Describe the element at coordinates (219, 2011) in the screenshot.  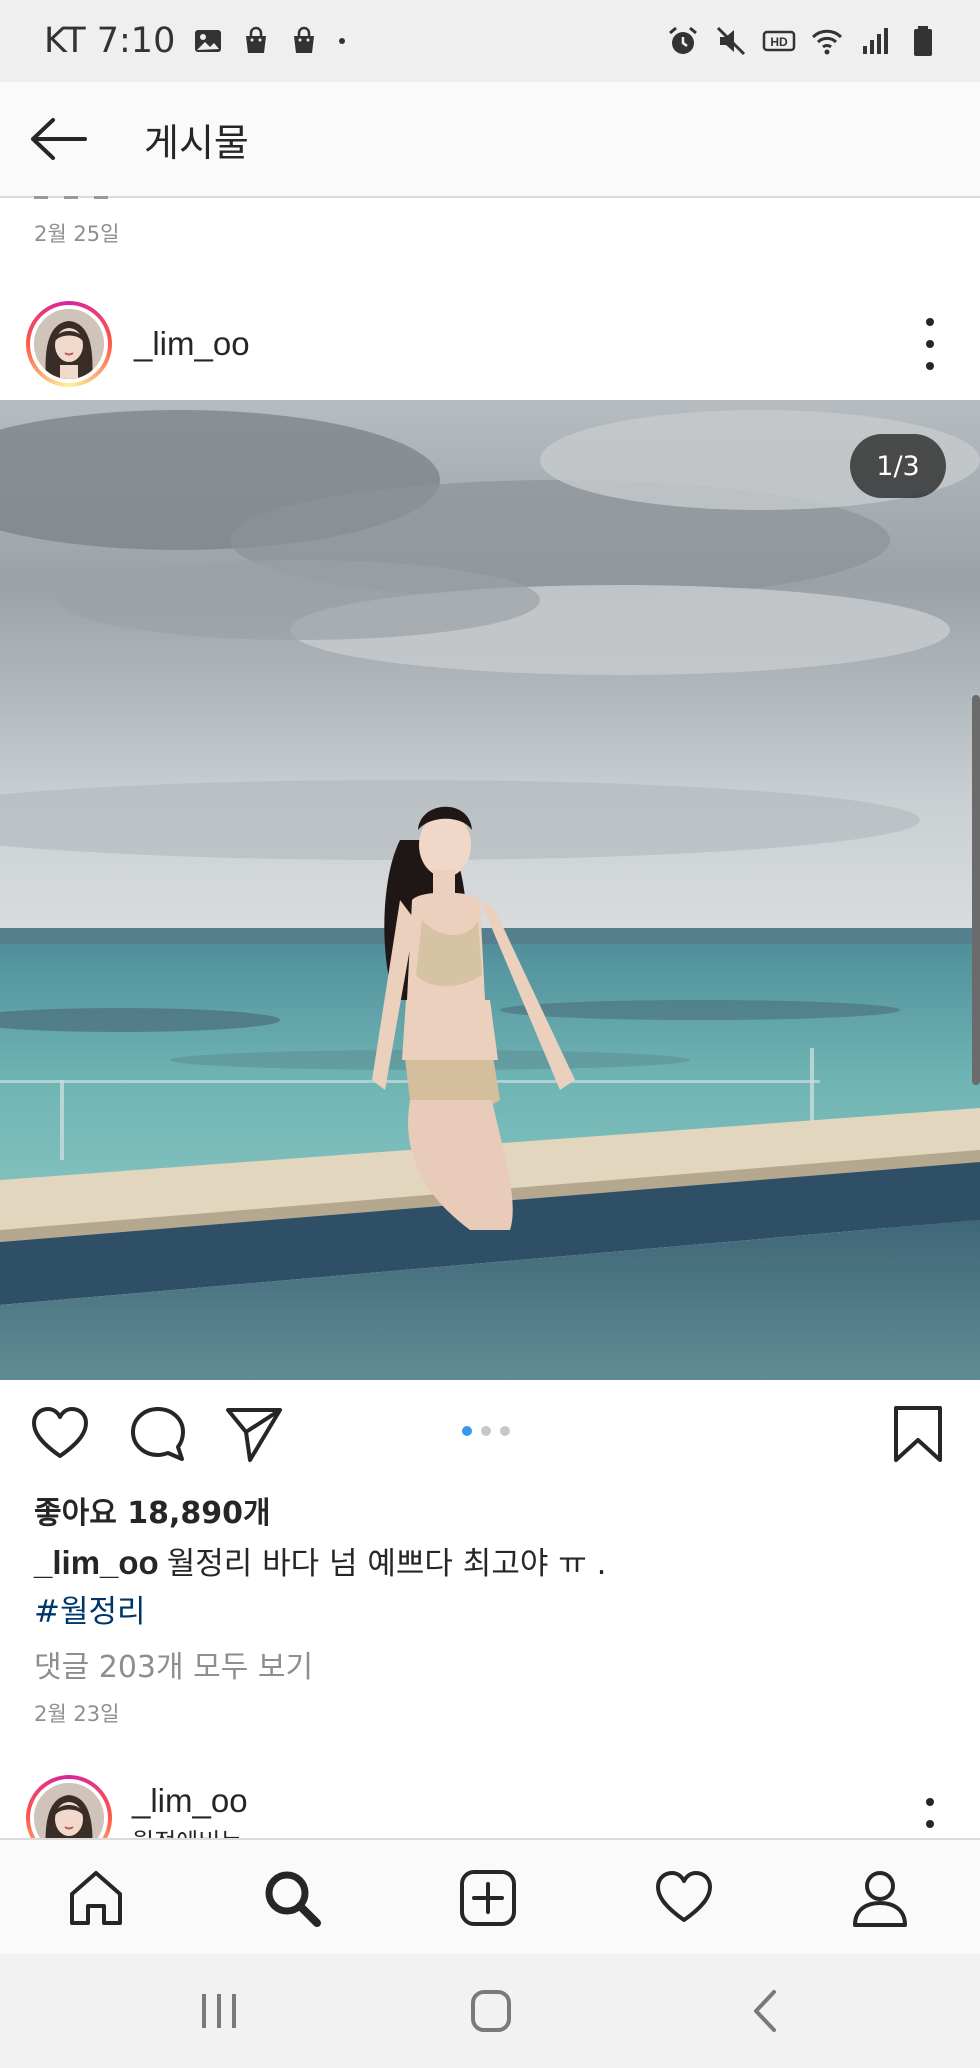
I see `recent-apps-icon` at that location.